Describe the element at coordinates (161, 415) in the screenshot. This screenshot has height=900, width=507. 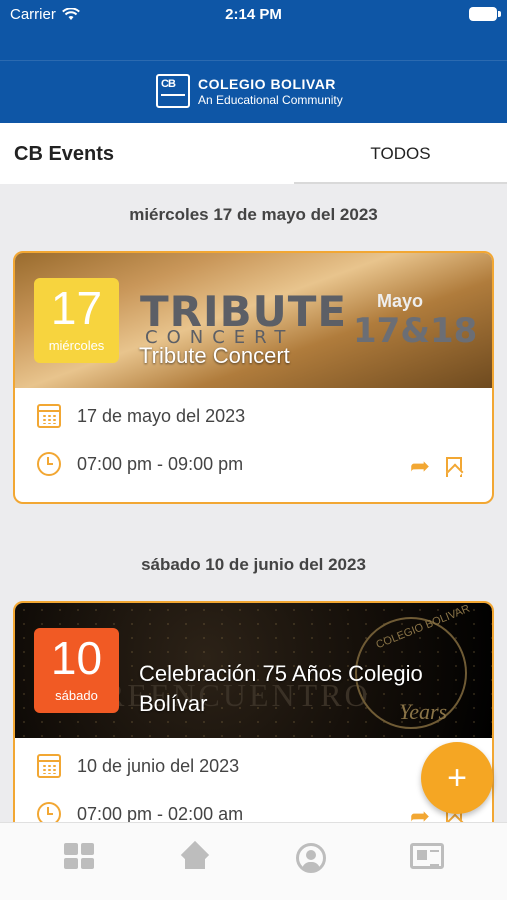
I see `event-date: 17 de mayo del 2023` at that location.